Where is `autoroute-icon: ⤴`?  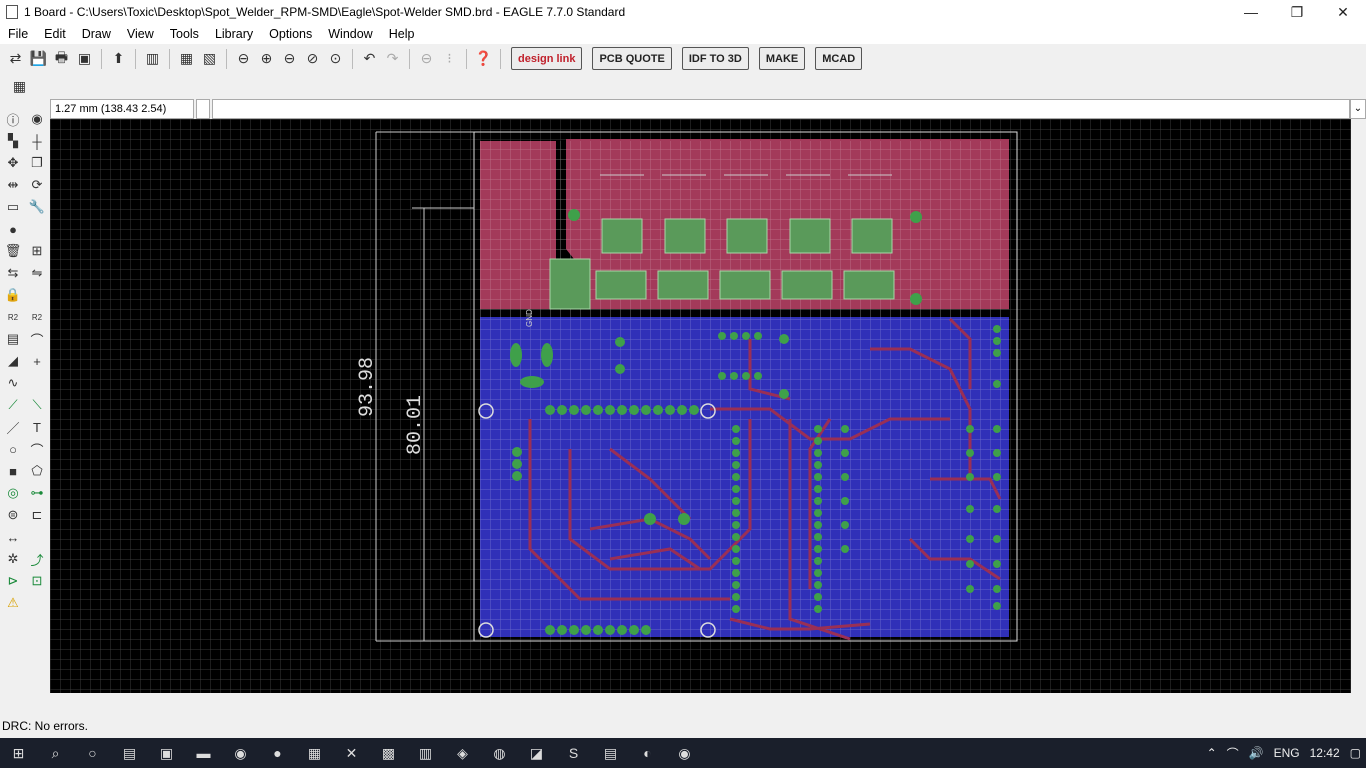
autoroute-icon: ⤴ is located at coordinates (37, 559).